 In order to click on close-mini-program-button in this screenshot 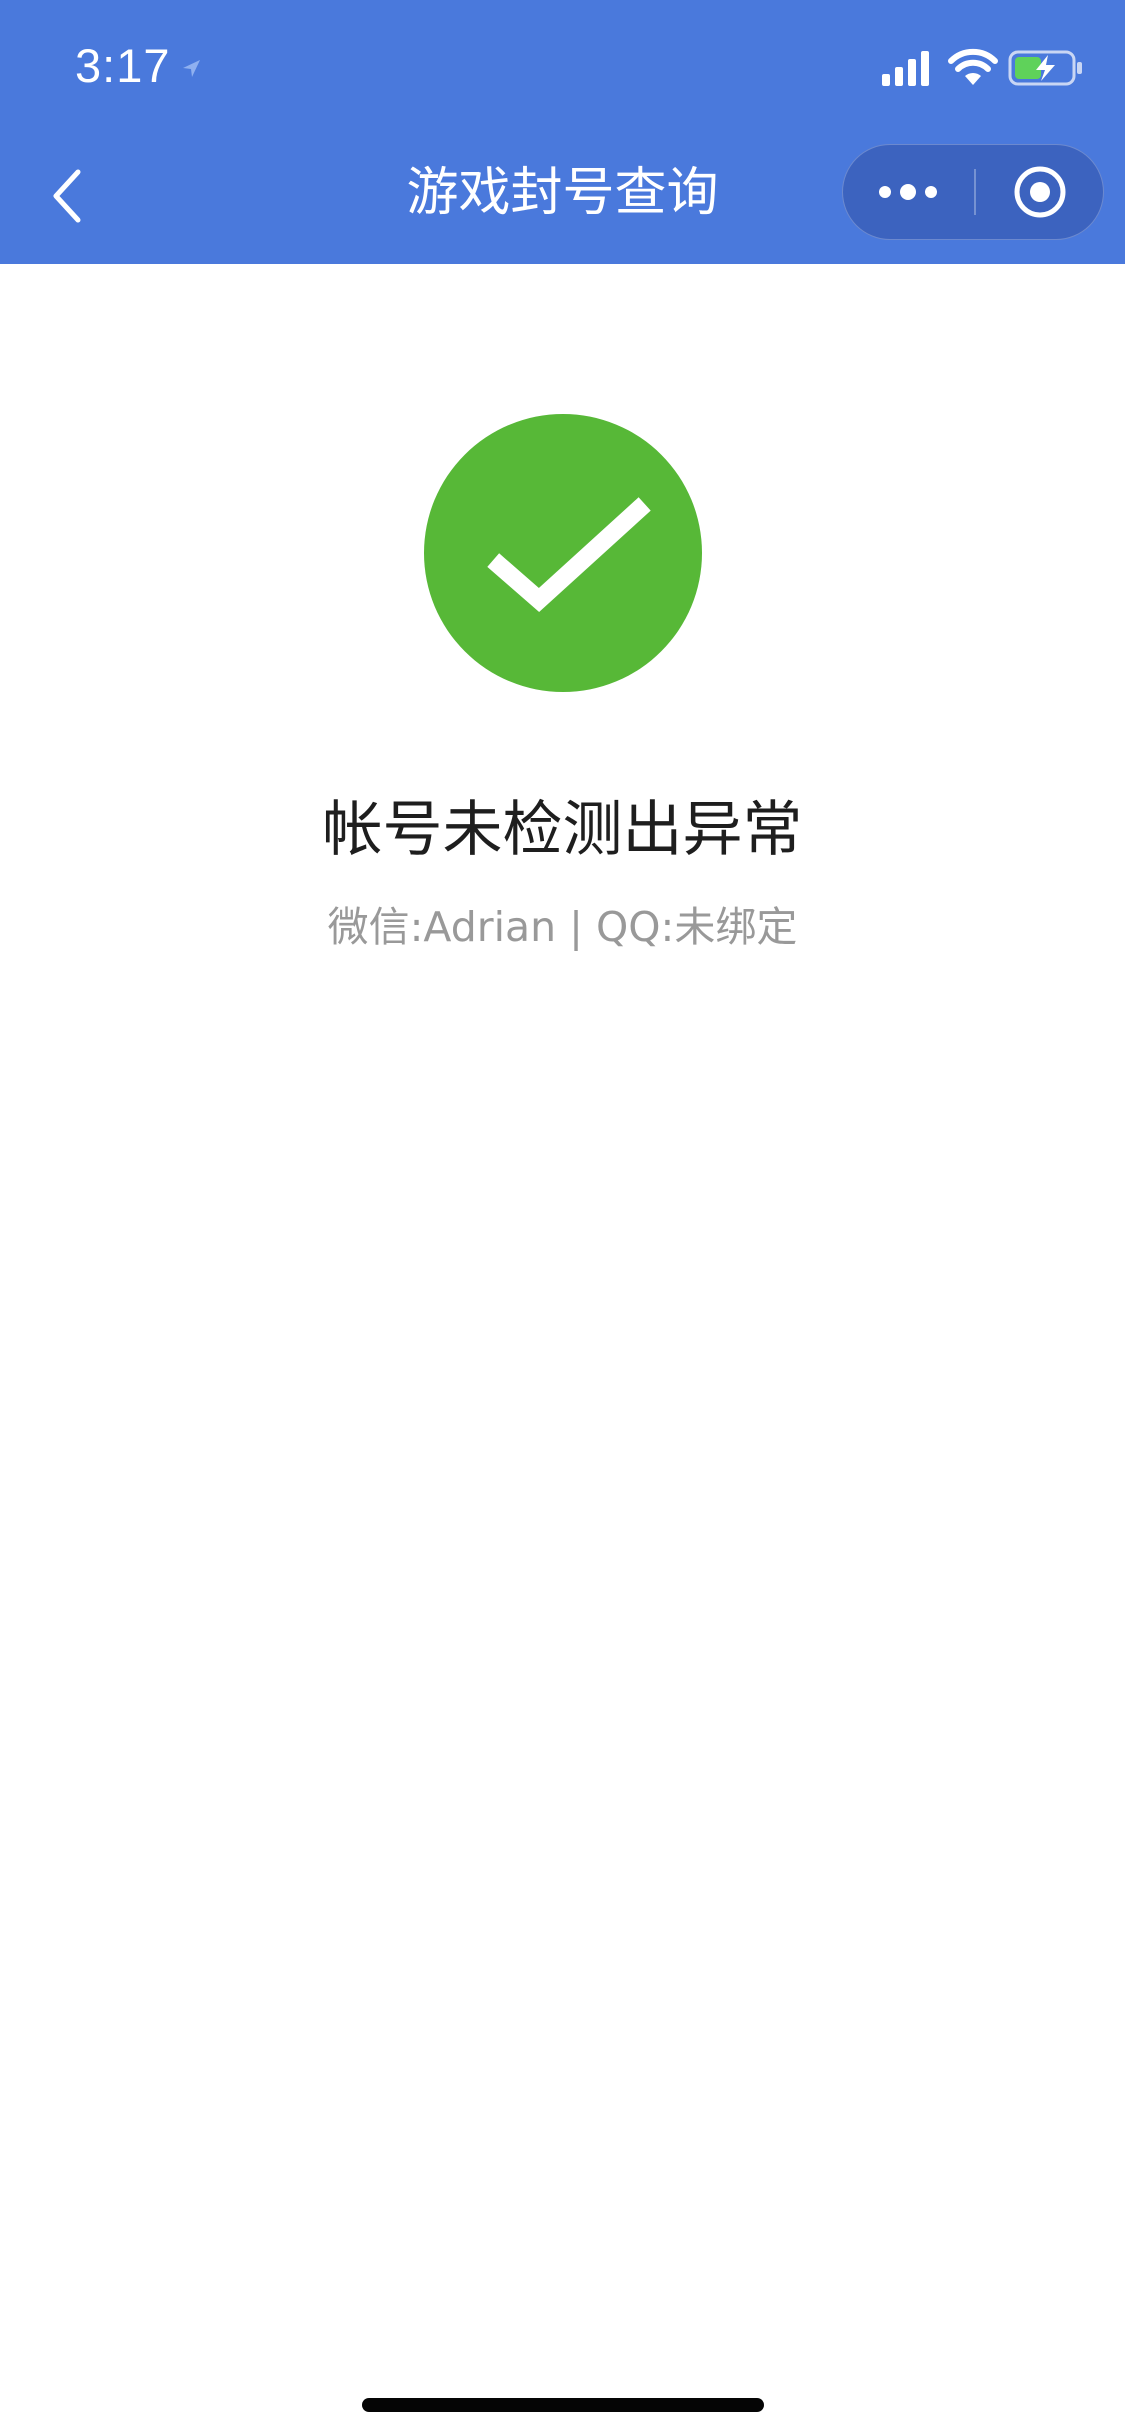, I will do `click(1040, 192)`.